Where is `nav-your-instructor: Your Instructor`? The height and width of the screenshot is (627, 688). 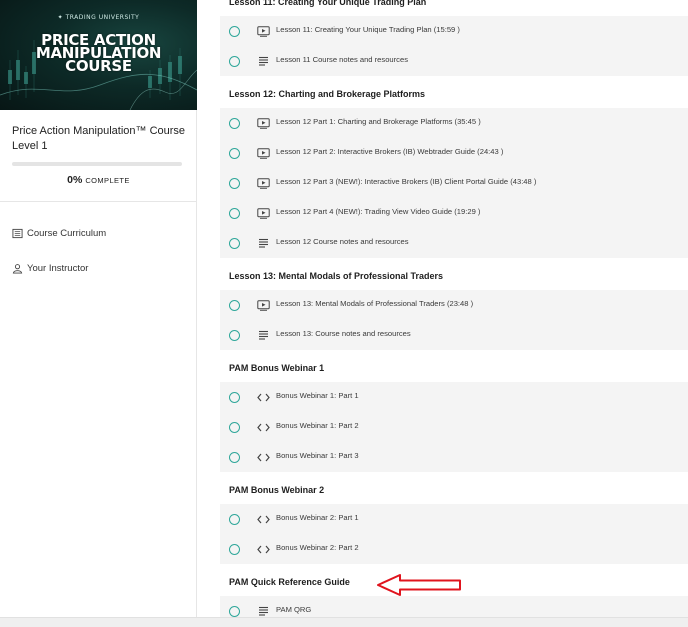 nav-your-instructor: Your Instructor is located at coordinates (50, 268).